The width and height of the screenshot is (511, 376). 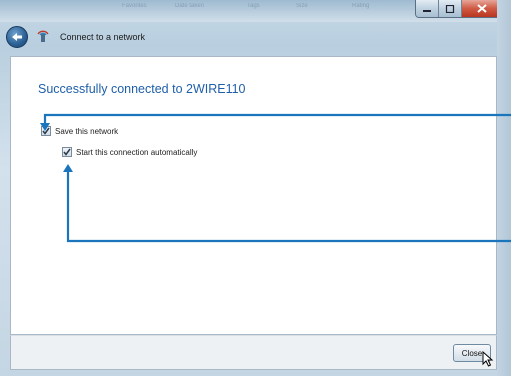 I want to click on maximize-button, so click(x=450, y=8).